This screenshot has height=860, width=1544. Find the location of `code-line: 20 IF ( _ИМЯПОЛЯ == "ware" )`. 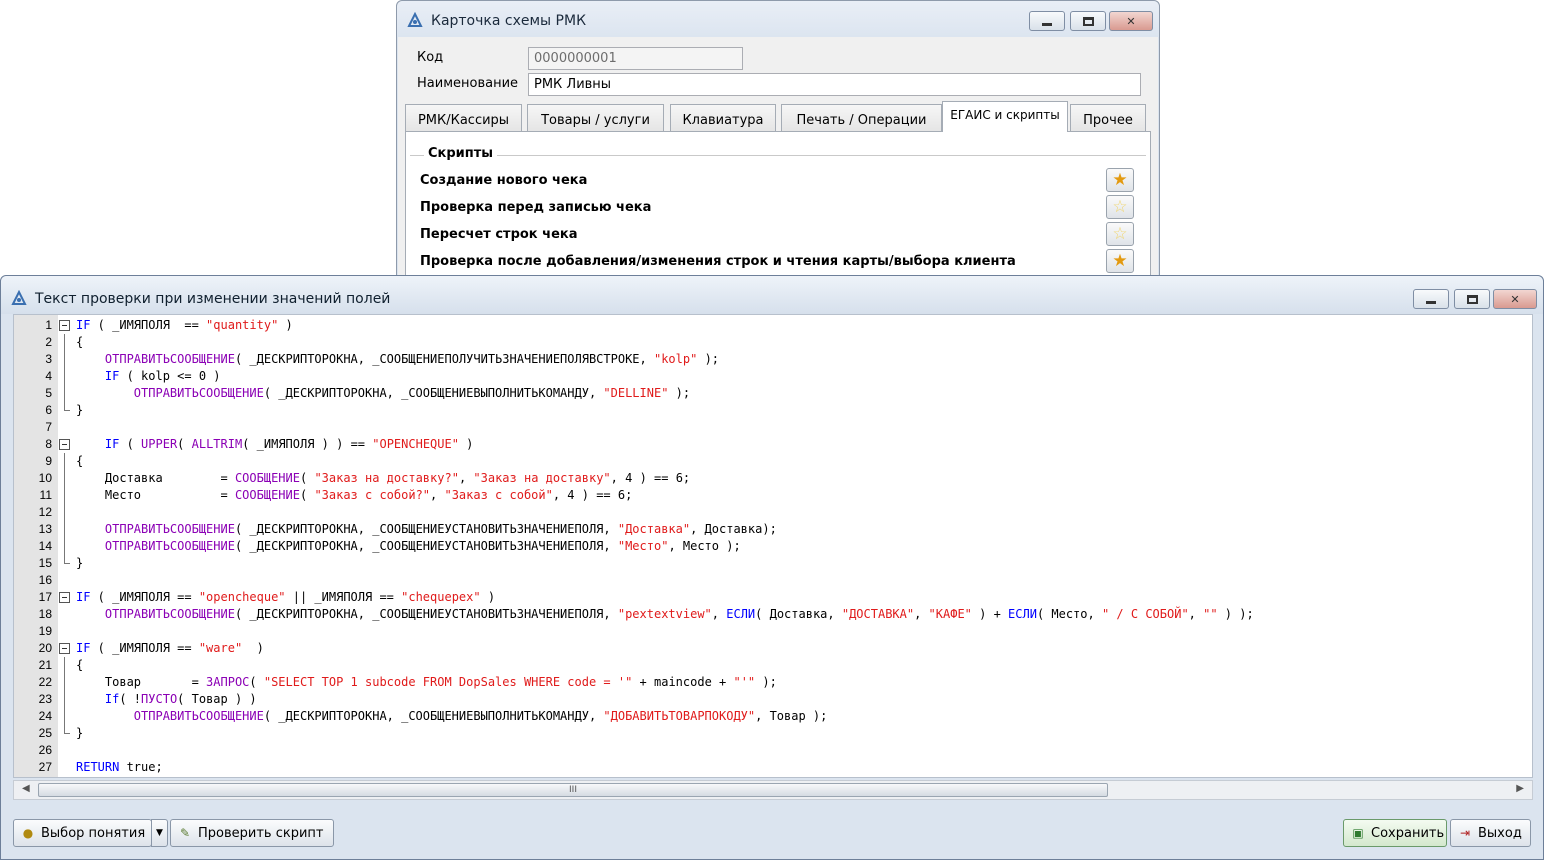

code-line: 20 IF ( _ИМЯПОЛЯ == "ware" ) is located at coordinates (773, 648).